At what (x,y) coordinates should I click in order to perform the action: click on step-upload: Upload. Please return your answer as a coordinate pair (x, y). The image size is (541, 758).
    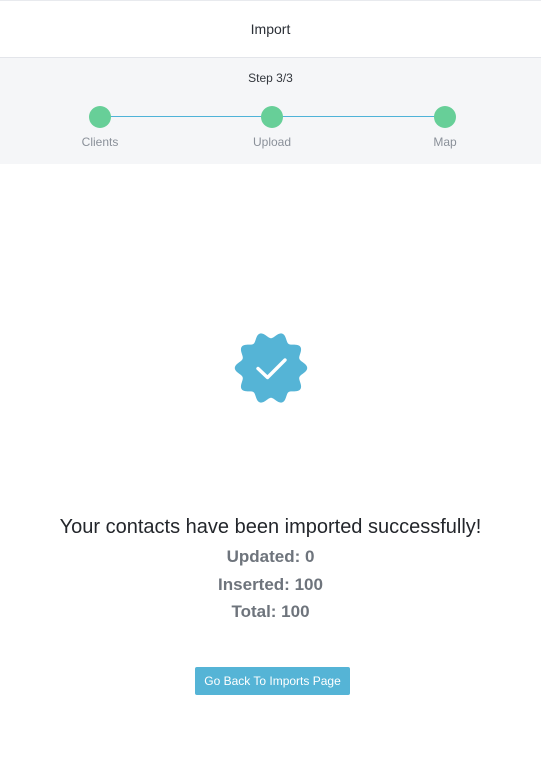
    Looking at the image, I should click on (272, 127).